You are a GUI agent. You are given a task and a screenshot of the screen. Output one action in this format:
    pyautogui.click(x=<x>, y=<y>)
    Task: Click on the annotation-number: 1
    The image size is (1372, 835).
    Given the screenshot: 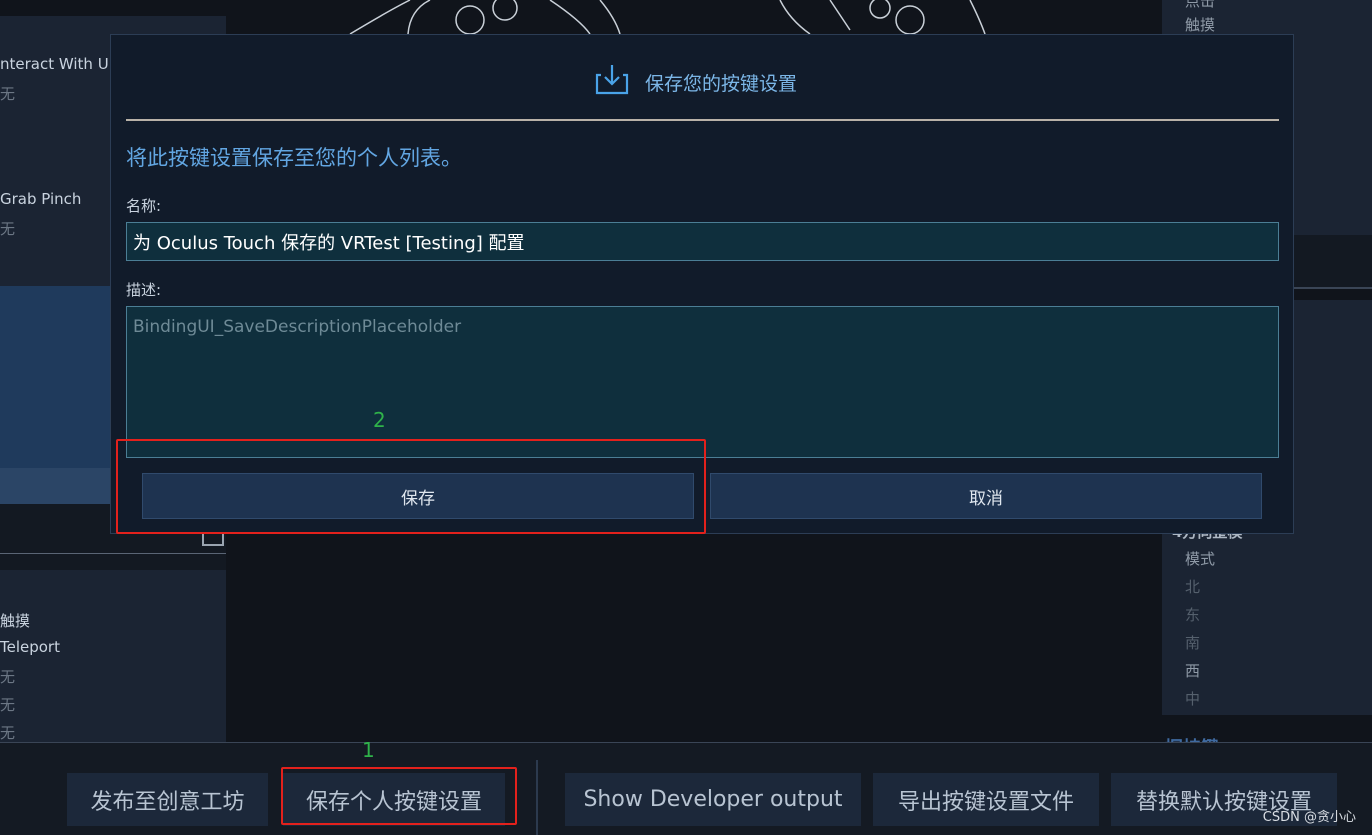 What is the action you would take?
    pyautogui.click(x=368, y=750)
    